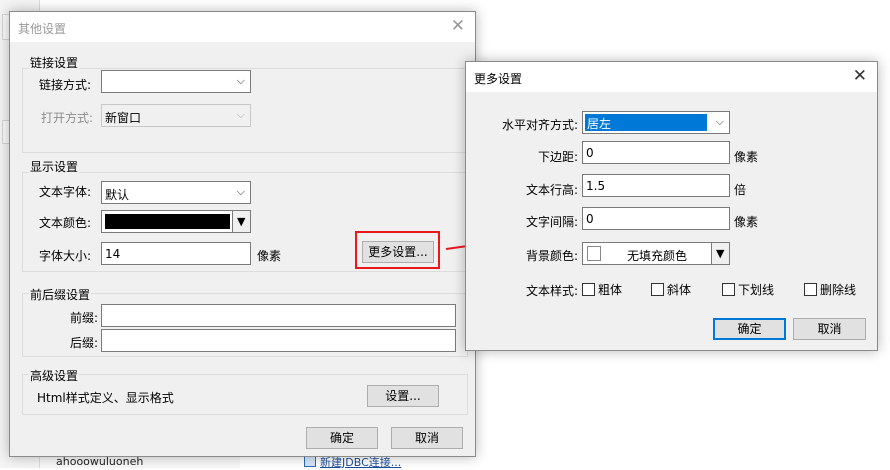 This screenshot has width=890, height=470. What do you see at coordinates (746, 222) in the screenshot?
I see `letter-spacing-unit: 像素` at bounding box center [746, 222].